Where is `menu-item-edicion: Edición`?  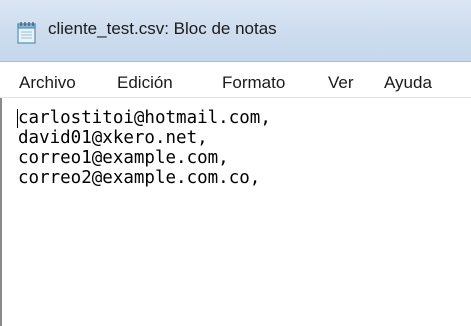 menu-item-edicion: Edición is located at coordinates (145, 83).